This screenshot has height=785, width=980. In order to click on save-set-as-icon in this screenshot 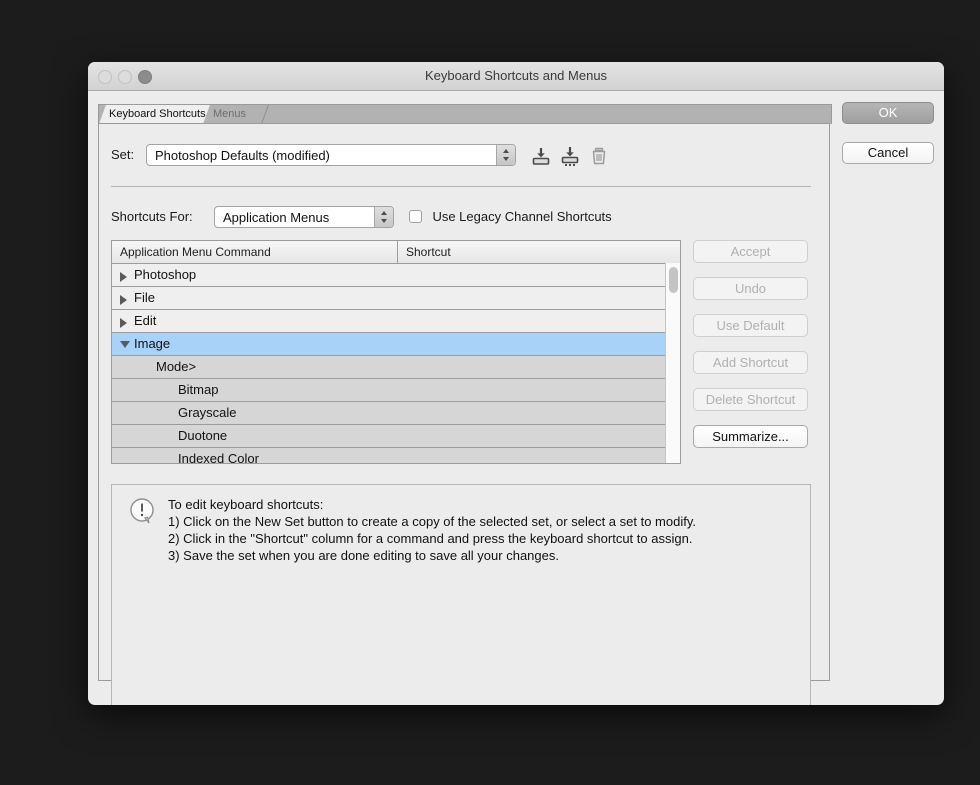, I will do `click(570, 156)`.